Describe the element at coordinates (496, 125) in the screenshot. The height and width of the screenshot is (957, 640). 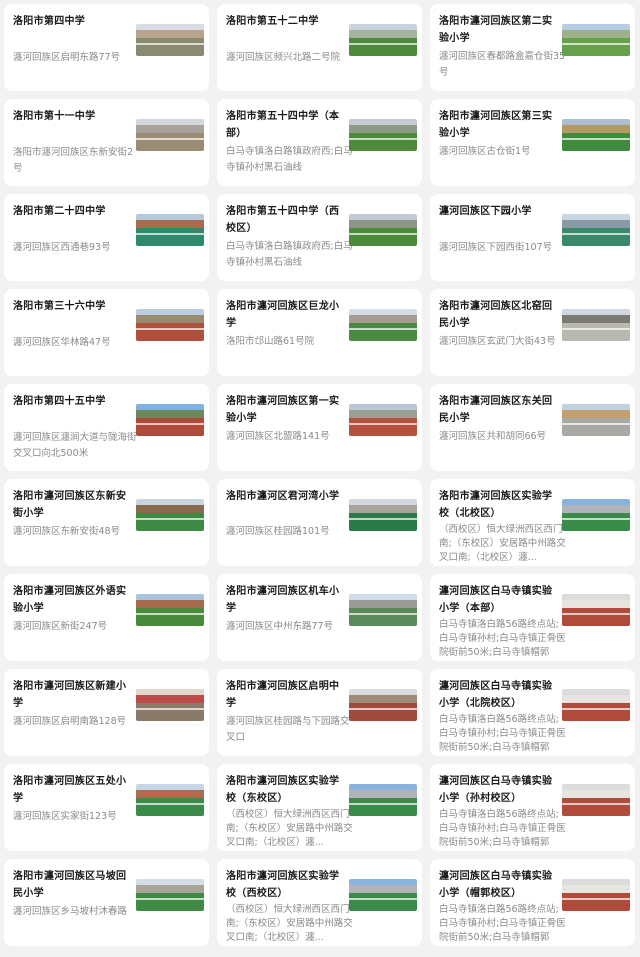
I see `school-name: 洛阳市瀍河回族区第三实验小学` at that location.